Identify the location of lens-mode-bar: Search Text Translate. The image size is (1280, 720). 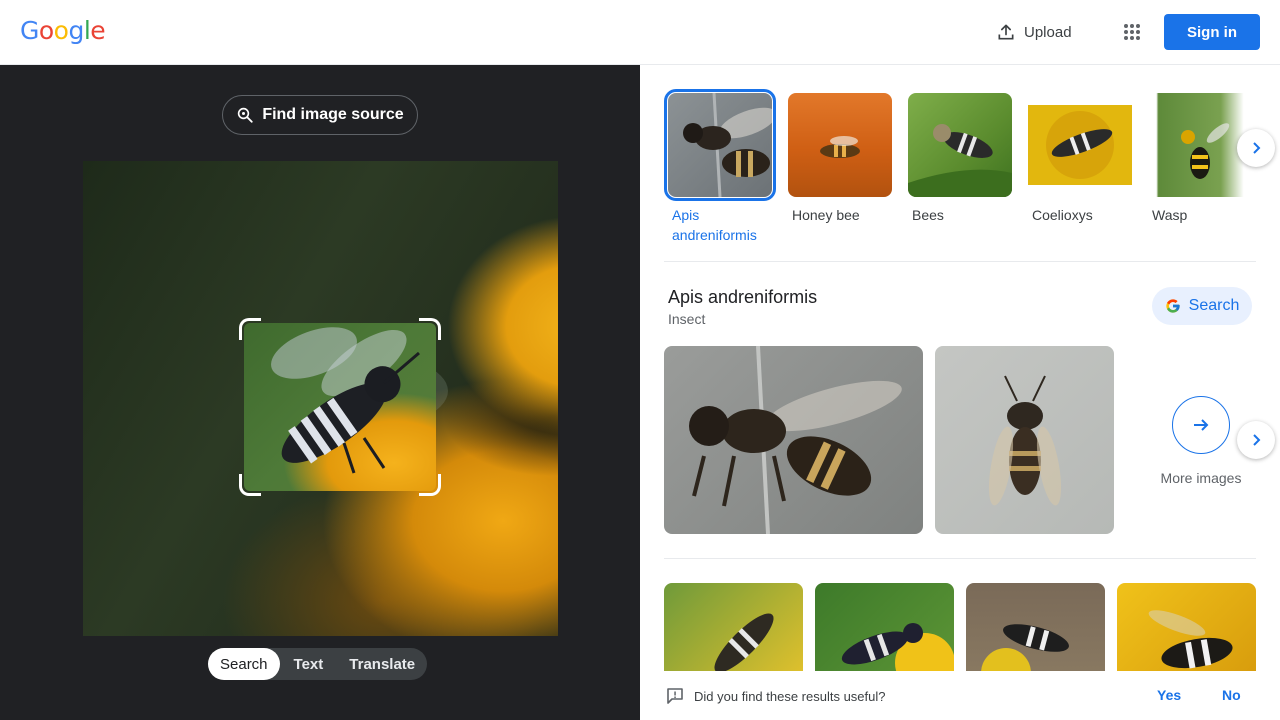
(318, 664).